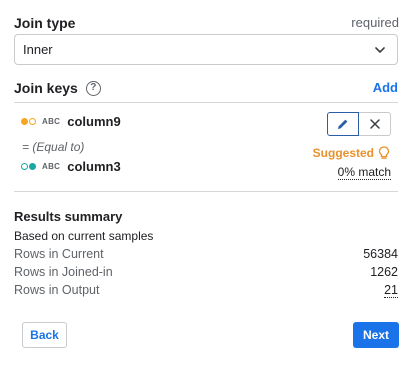  I want to click on pencil-icon, so click(343, 124).